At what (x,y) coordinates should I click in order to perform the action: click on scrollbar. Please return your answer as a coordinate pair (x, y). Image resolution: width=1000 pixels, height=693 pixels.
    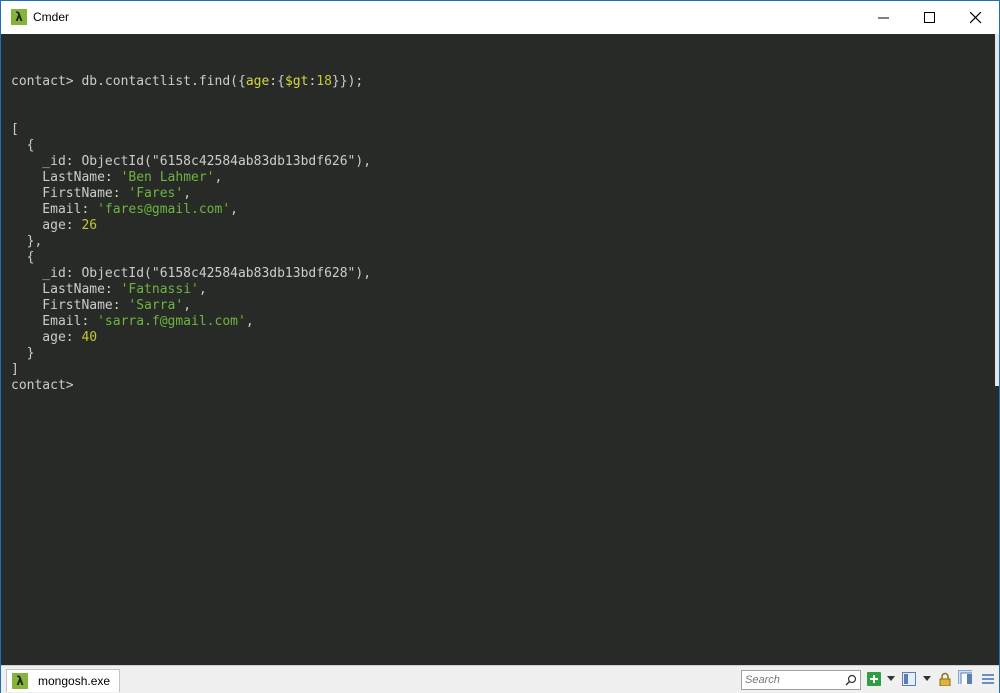
    Looking at the image, I should click on (997, 210).